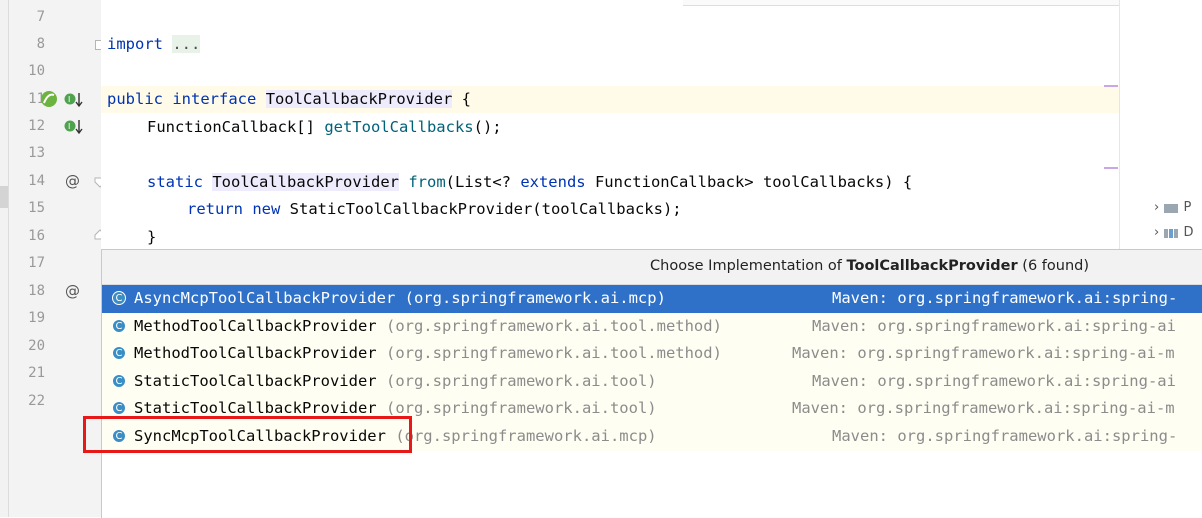  What do you see at coordinates (4, 197) in the screenshot?
I see `strip-marker` at bounding box center [4, 197].